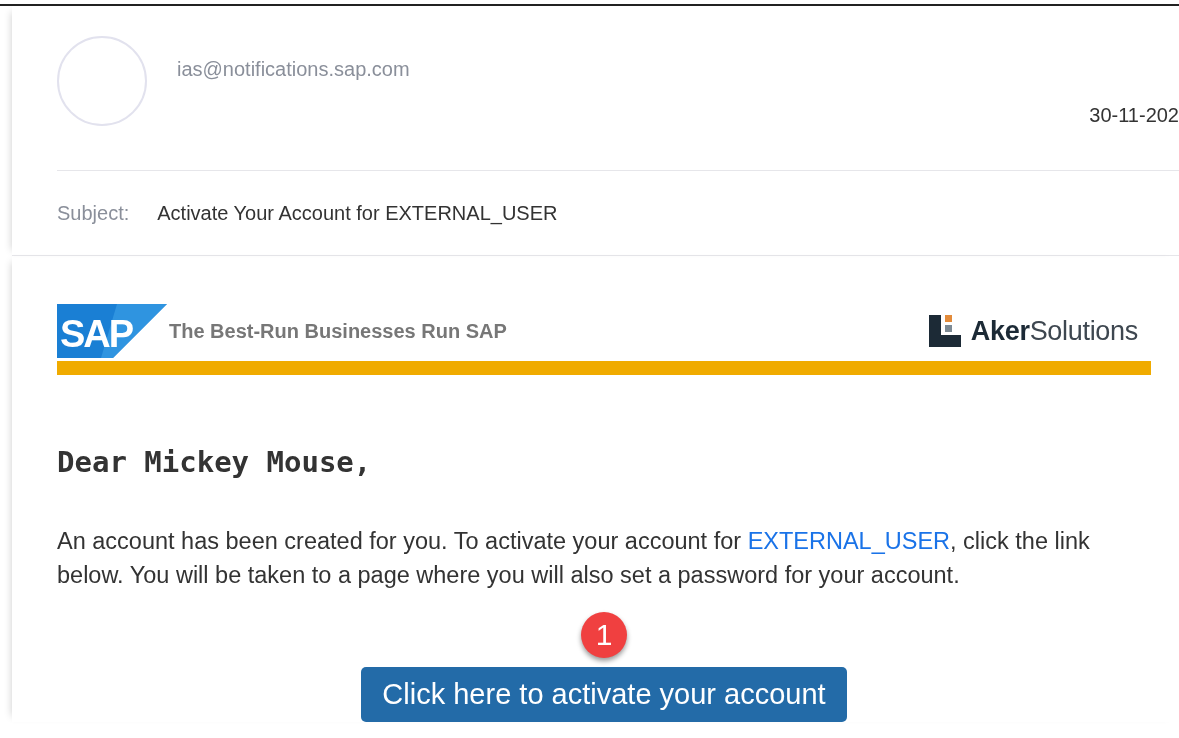 The height and width of the screenshot is (738, 1179). I want to click on subject-text: Activate Your Account for EXTERNAL_USER, so click(357, 213).